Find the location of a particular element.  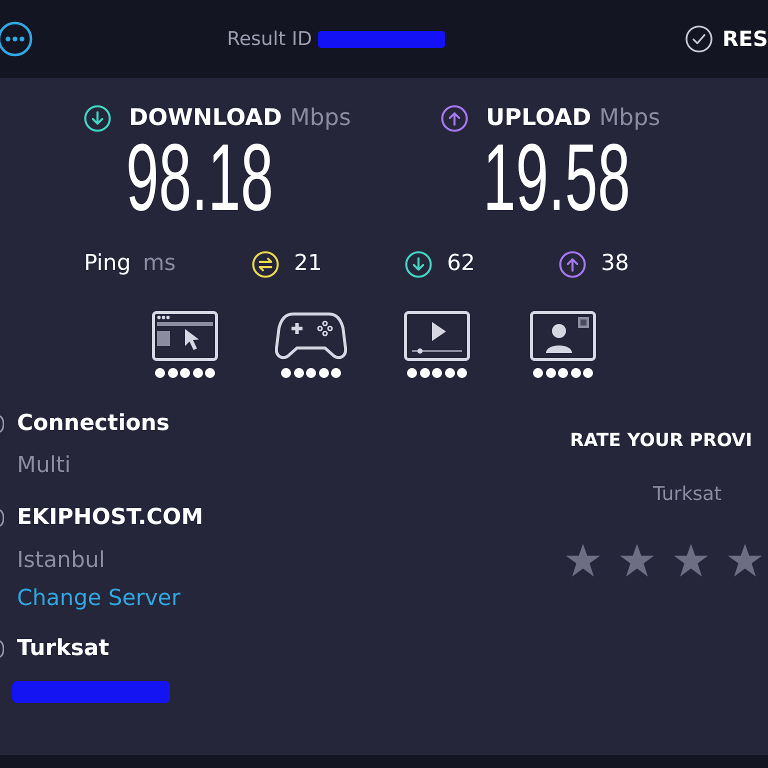

result-id-label: Result ID is located at coordinates (269, 39).